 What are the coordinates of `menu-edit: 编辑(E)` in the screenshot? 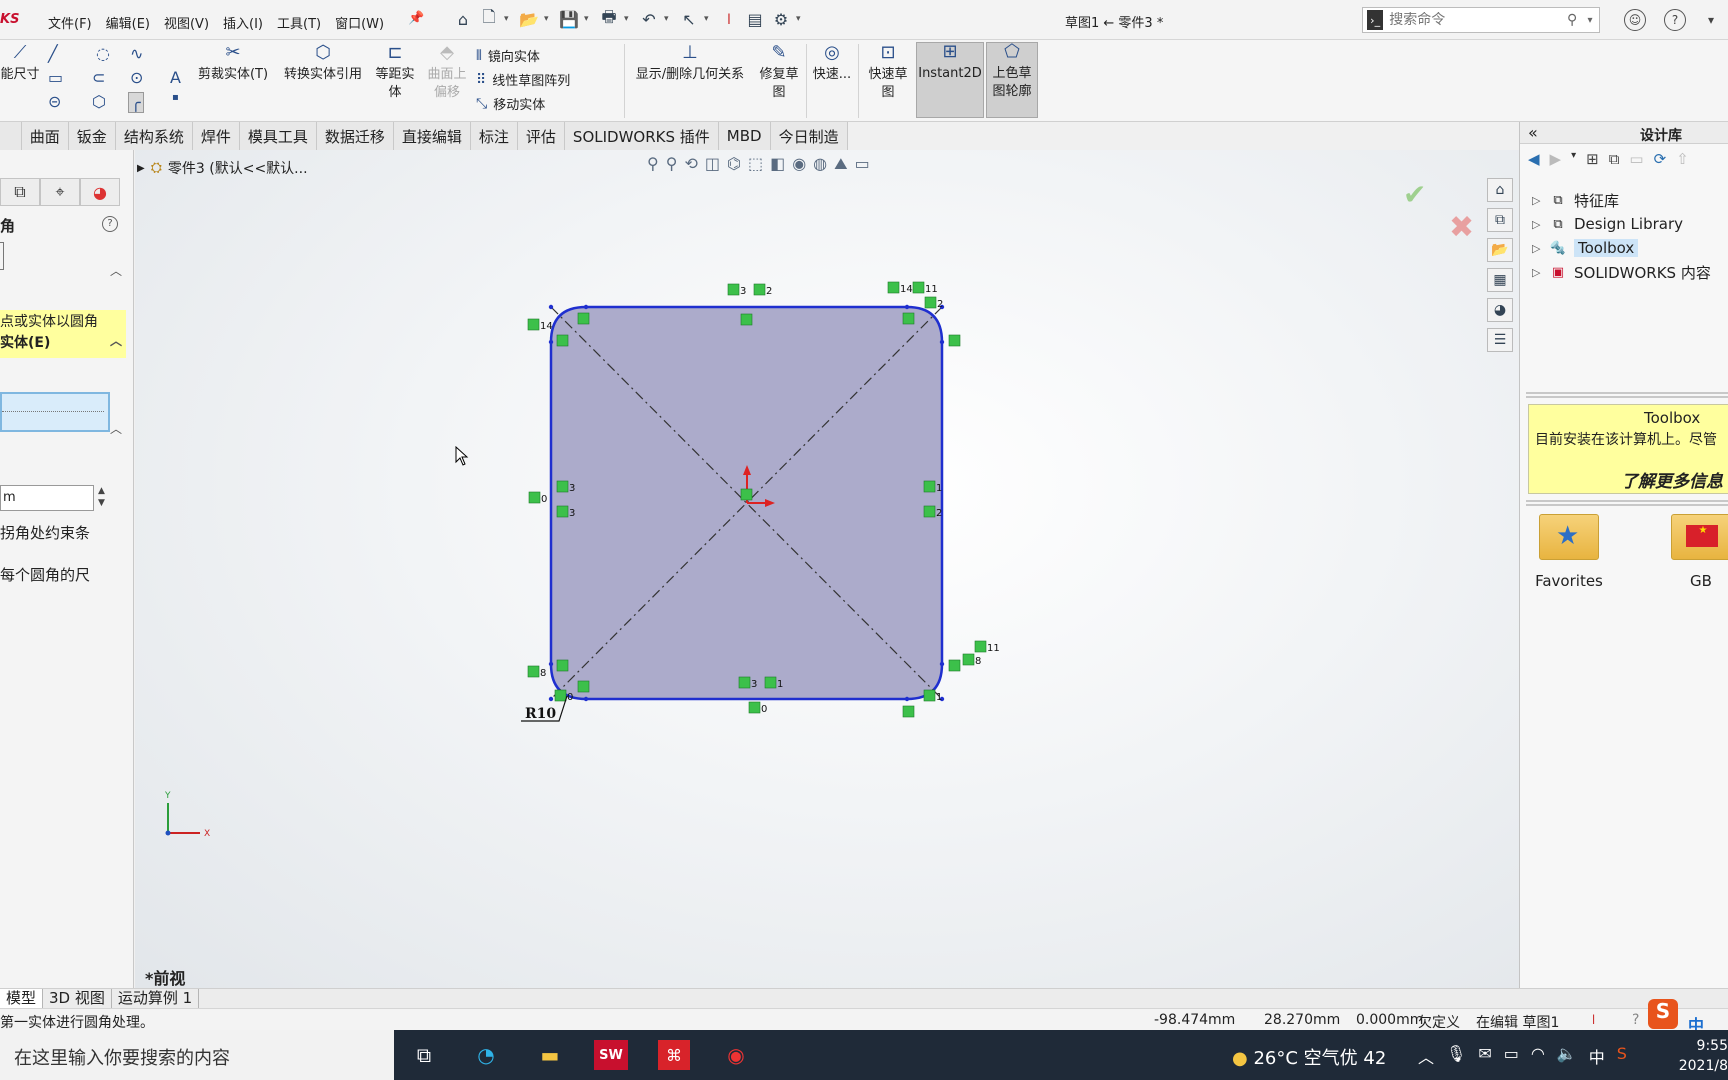 It's located at (128, 22).